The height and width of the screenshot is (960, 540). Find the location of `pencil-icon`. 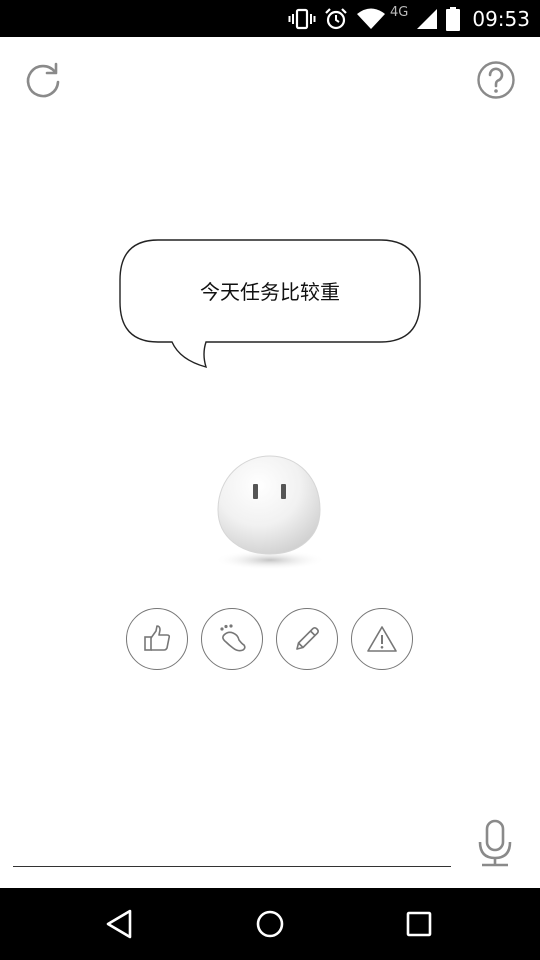

pencil-icon is located at coordinates (307, 638).